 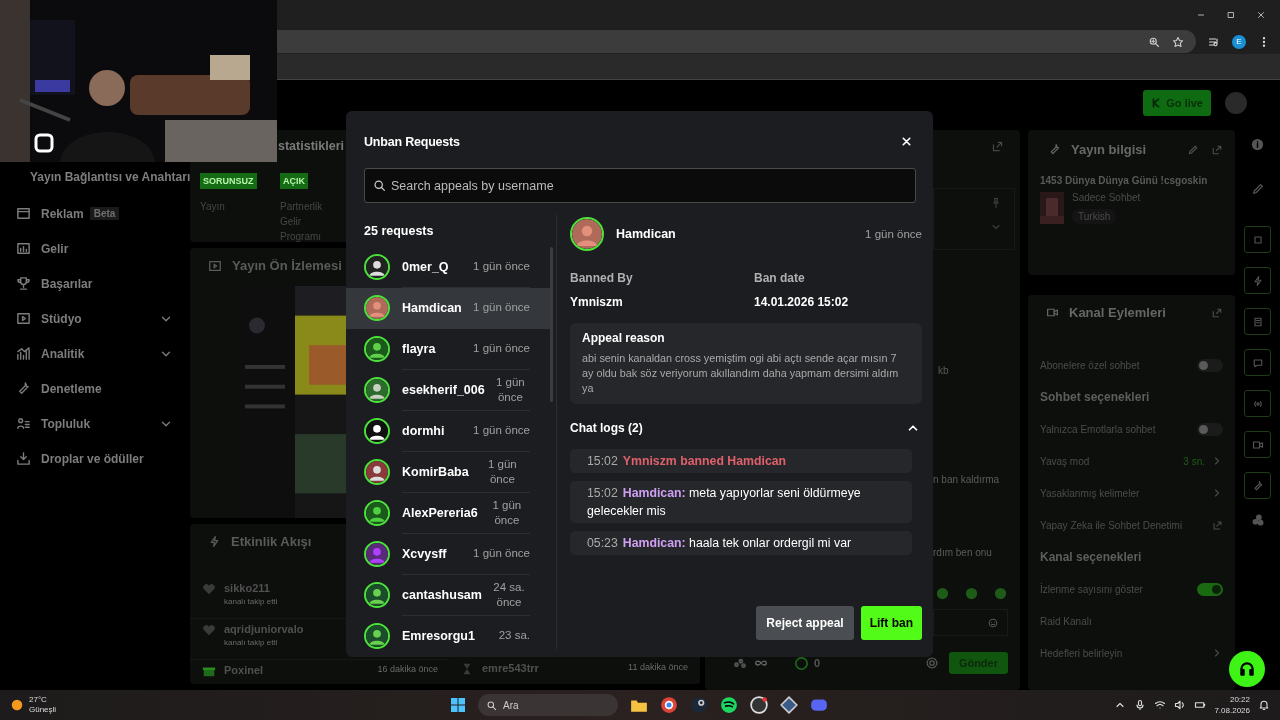 I want to click on setting-value: 3 sn., so click(x=1194, y=461).